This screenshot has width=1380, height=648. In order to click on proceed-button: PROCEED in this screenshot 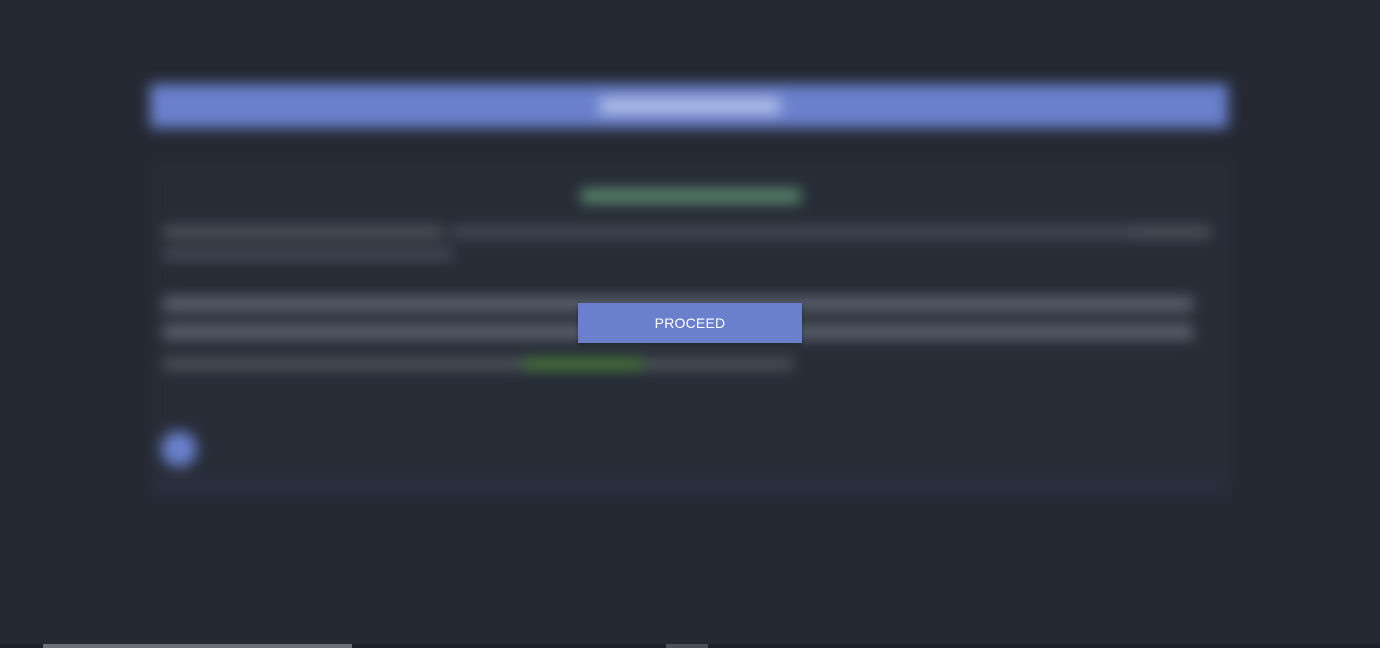, I will do `click(690, 323)`.